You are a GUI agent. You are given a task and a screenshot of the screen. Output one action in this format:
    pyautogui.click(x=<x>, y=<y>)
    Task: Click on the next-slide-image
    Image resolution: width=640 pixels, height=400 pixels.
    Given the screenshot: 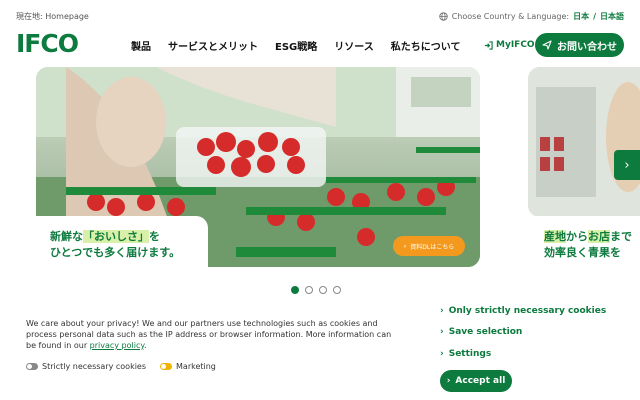 What is the action you would take?
    pyautogui.click(x=584, y=142)
    